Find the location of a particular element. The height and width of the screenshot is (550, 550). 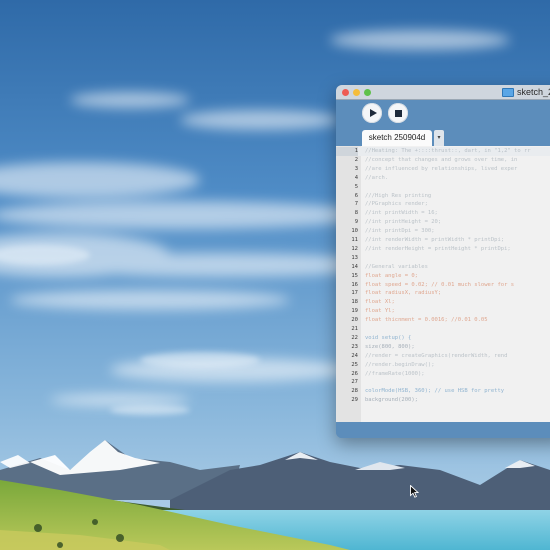

stop-icon is located at coordinates (398, 113).